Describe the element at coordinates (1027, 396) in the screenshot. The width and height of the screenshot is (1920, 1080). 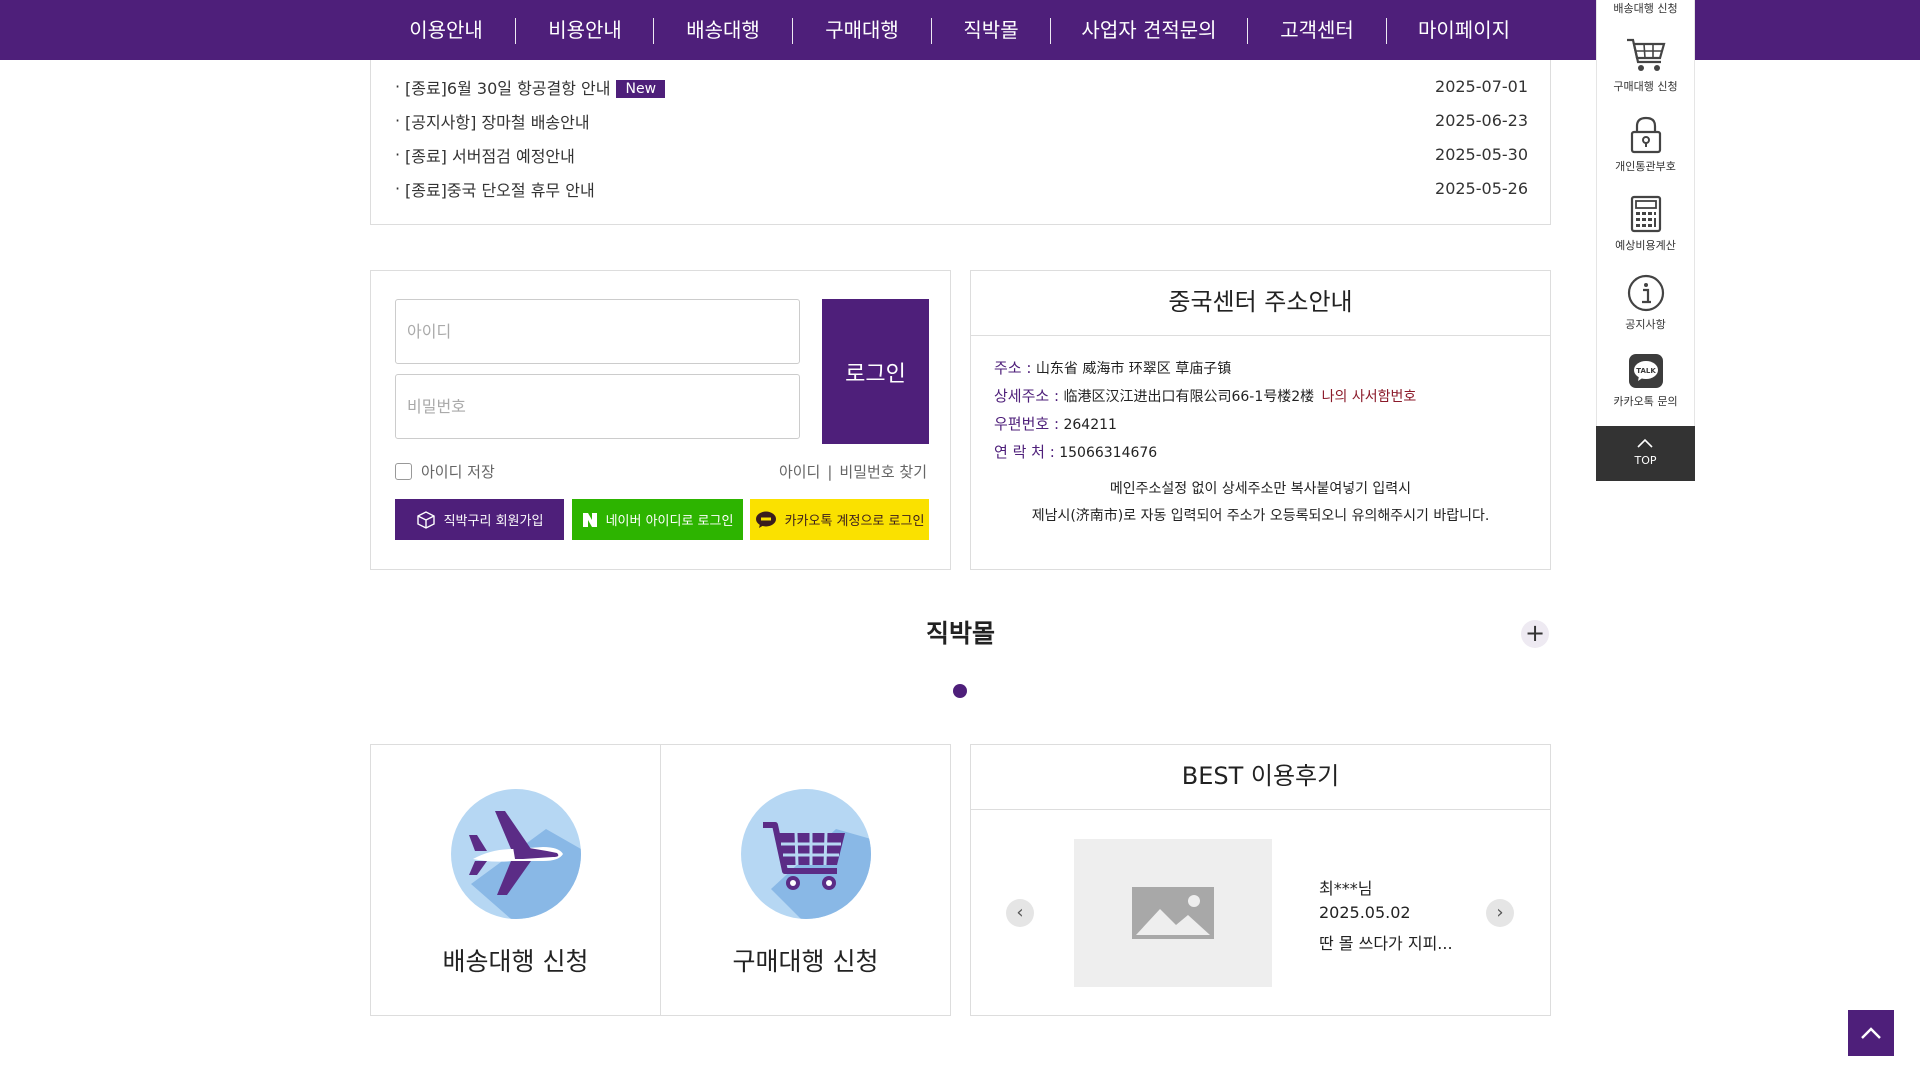
I see `detail-address-label: 상세주소 :` at that location.